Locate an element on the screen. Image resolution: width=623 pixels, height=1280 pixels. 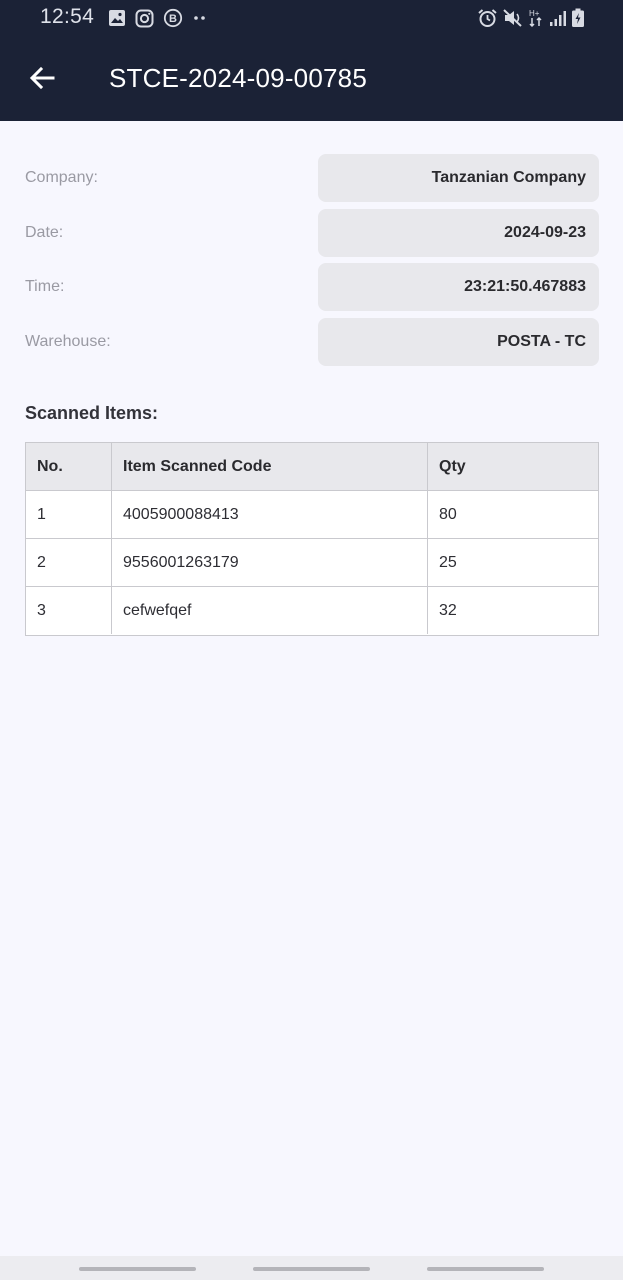
header: 12:54 B H+ STCE-2024-09-00785 is located at coordinates (311, 60).